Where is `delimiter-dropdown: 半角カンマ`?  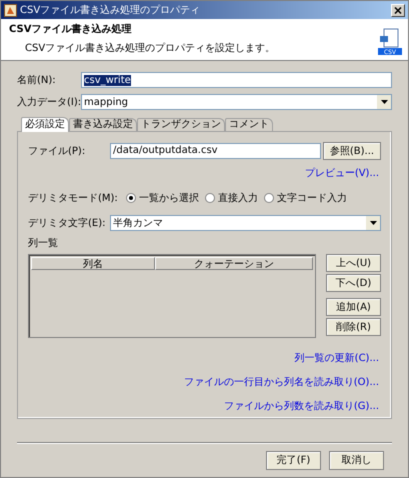
delimiter-dropdown: 半角カンマ is located at coordinates (245, 223).